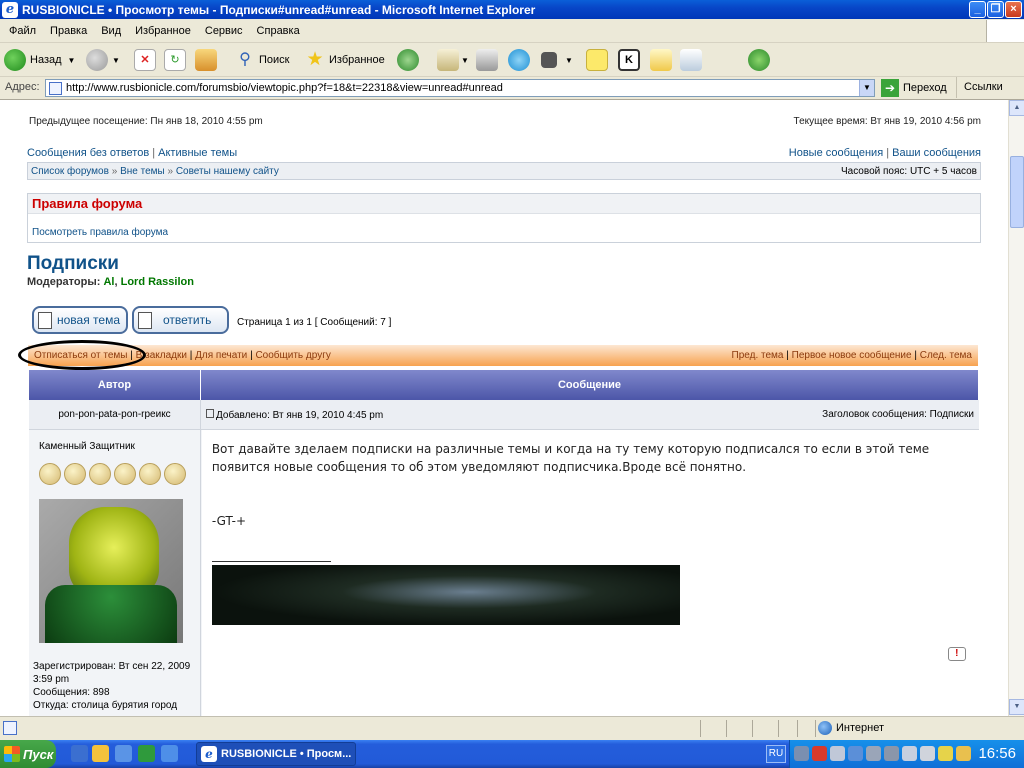 The height and width of the screenshot is (768, 1024). Describe the element at coordinates (210, 413) in the screenshot. I see `post-icon` at that location.